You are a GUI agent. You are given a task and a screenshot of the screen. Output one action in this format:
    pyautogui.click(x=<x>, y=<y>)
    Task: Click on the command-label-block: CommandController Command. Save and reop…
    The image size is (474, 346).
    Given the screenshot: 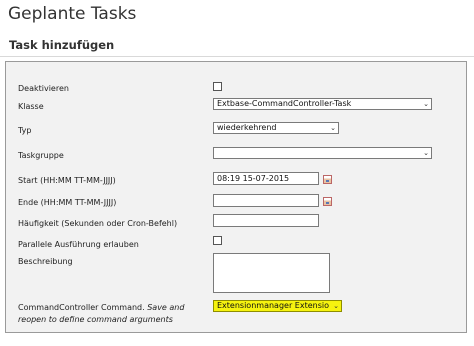 What is the action you would take?
    pyautogui.click(x=113, y=314)
    